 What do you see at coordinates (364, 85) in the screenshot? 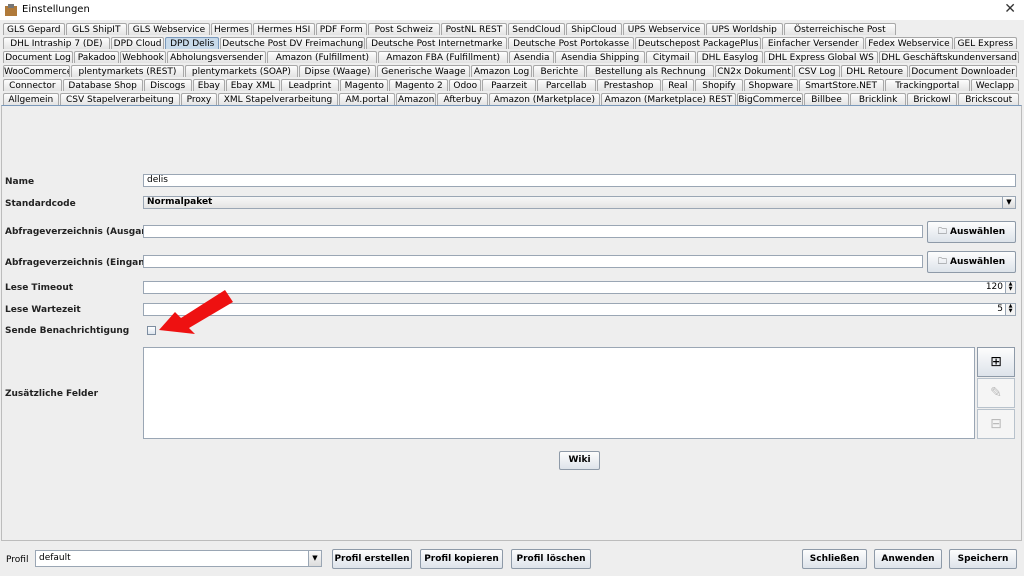
I see `tab-magento: Magento` at bounding box center [364, 85].